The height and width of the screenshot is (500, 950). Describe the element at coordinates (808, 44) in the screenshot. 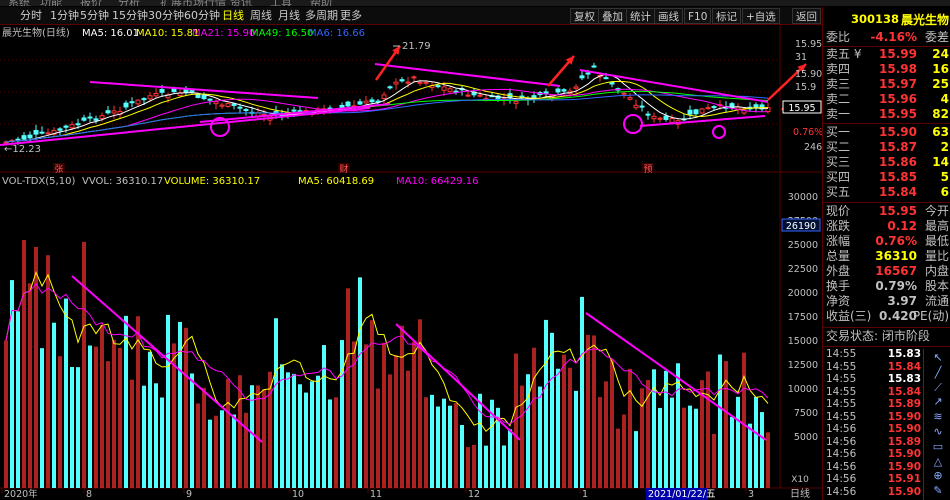

I see `price-axis-tick: 15.95` at that location.